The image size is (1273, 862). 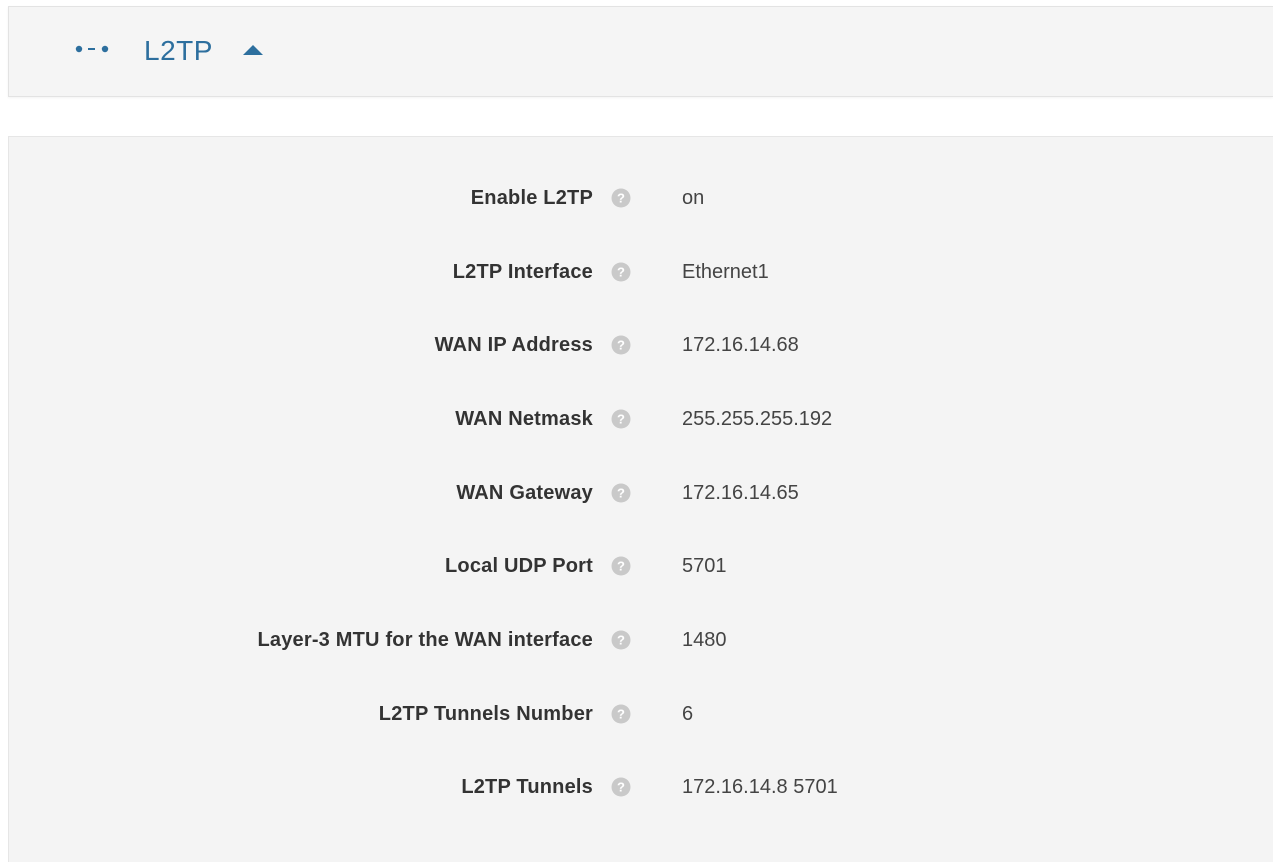 What do you see at coordinates (725, 272) in the screenshot?
I see `setting-value: Ethernet1` at bounding box center [725, 272].